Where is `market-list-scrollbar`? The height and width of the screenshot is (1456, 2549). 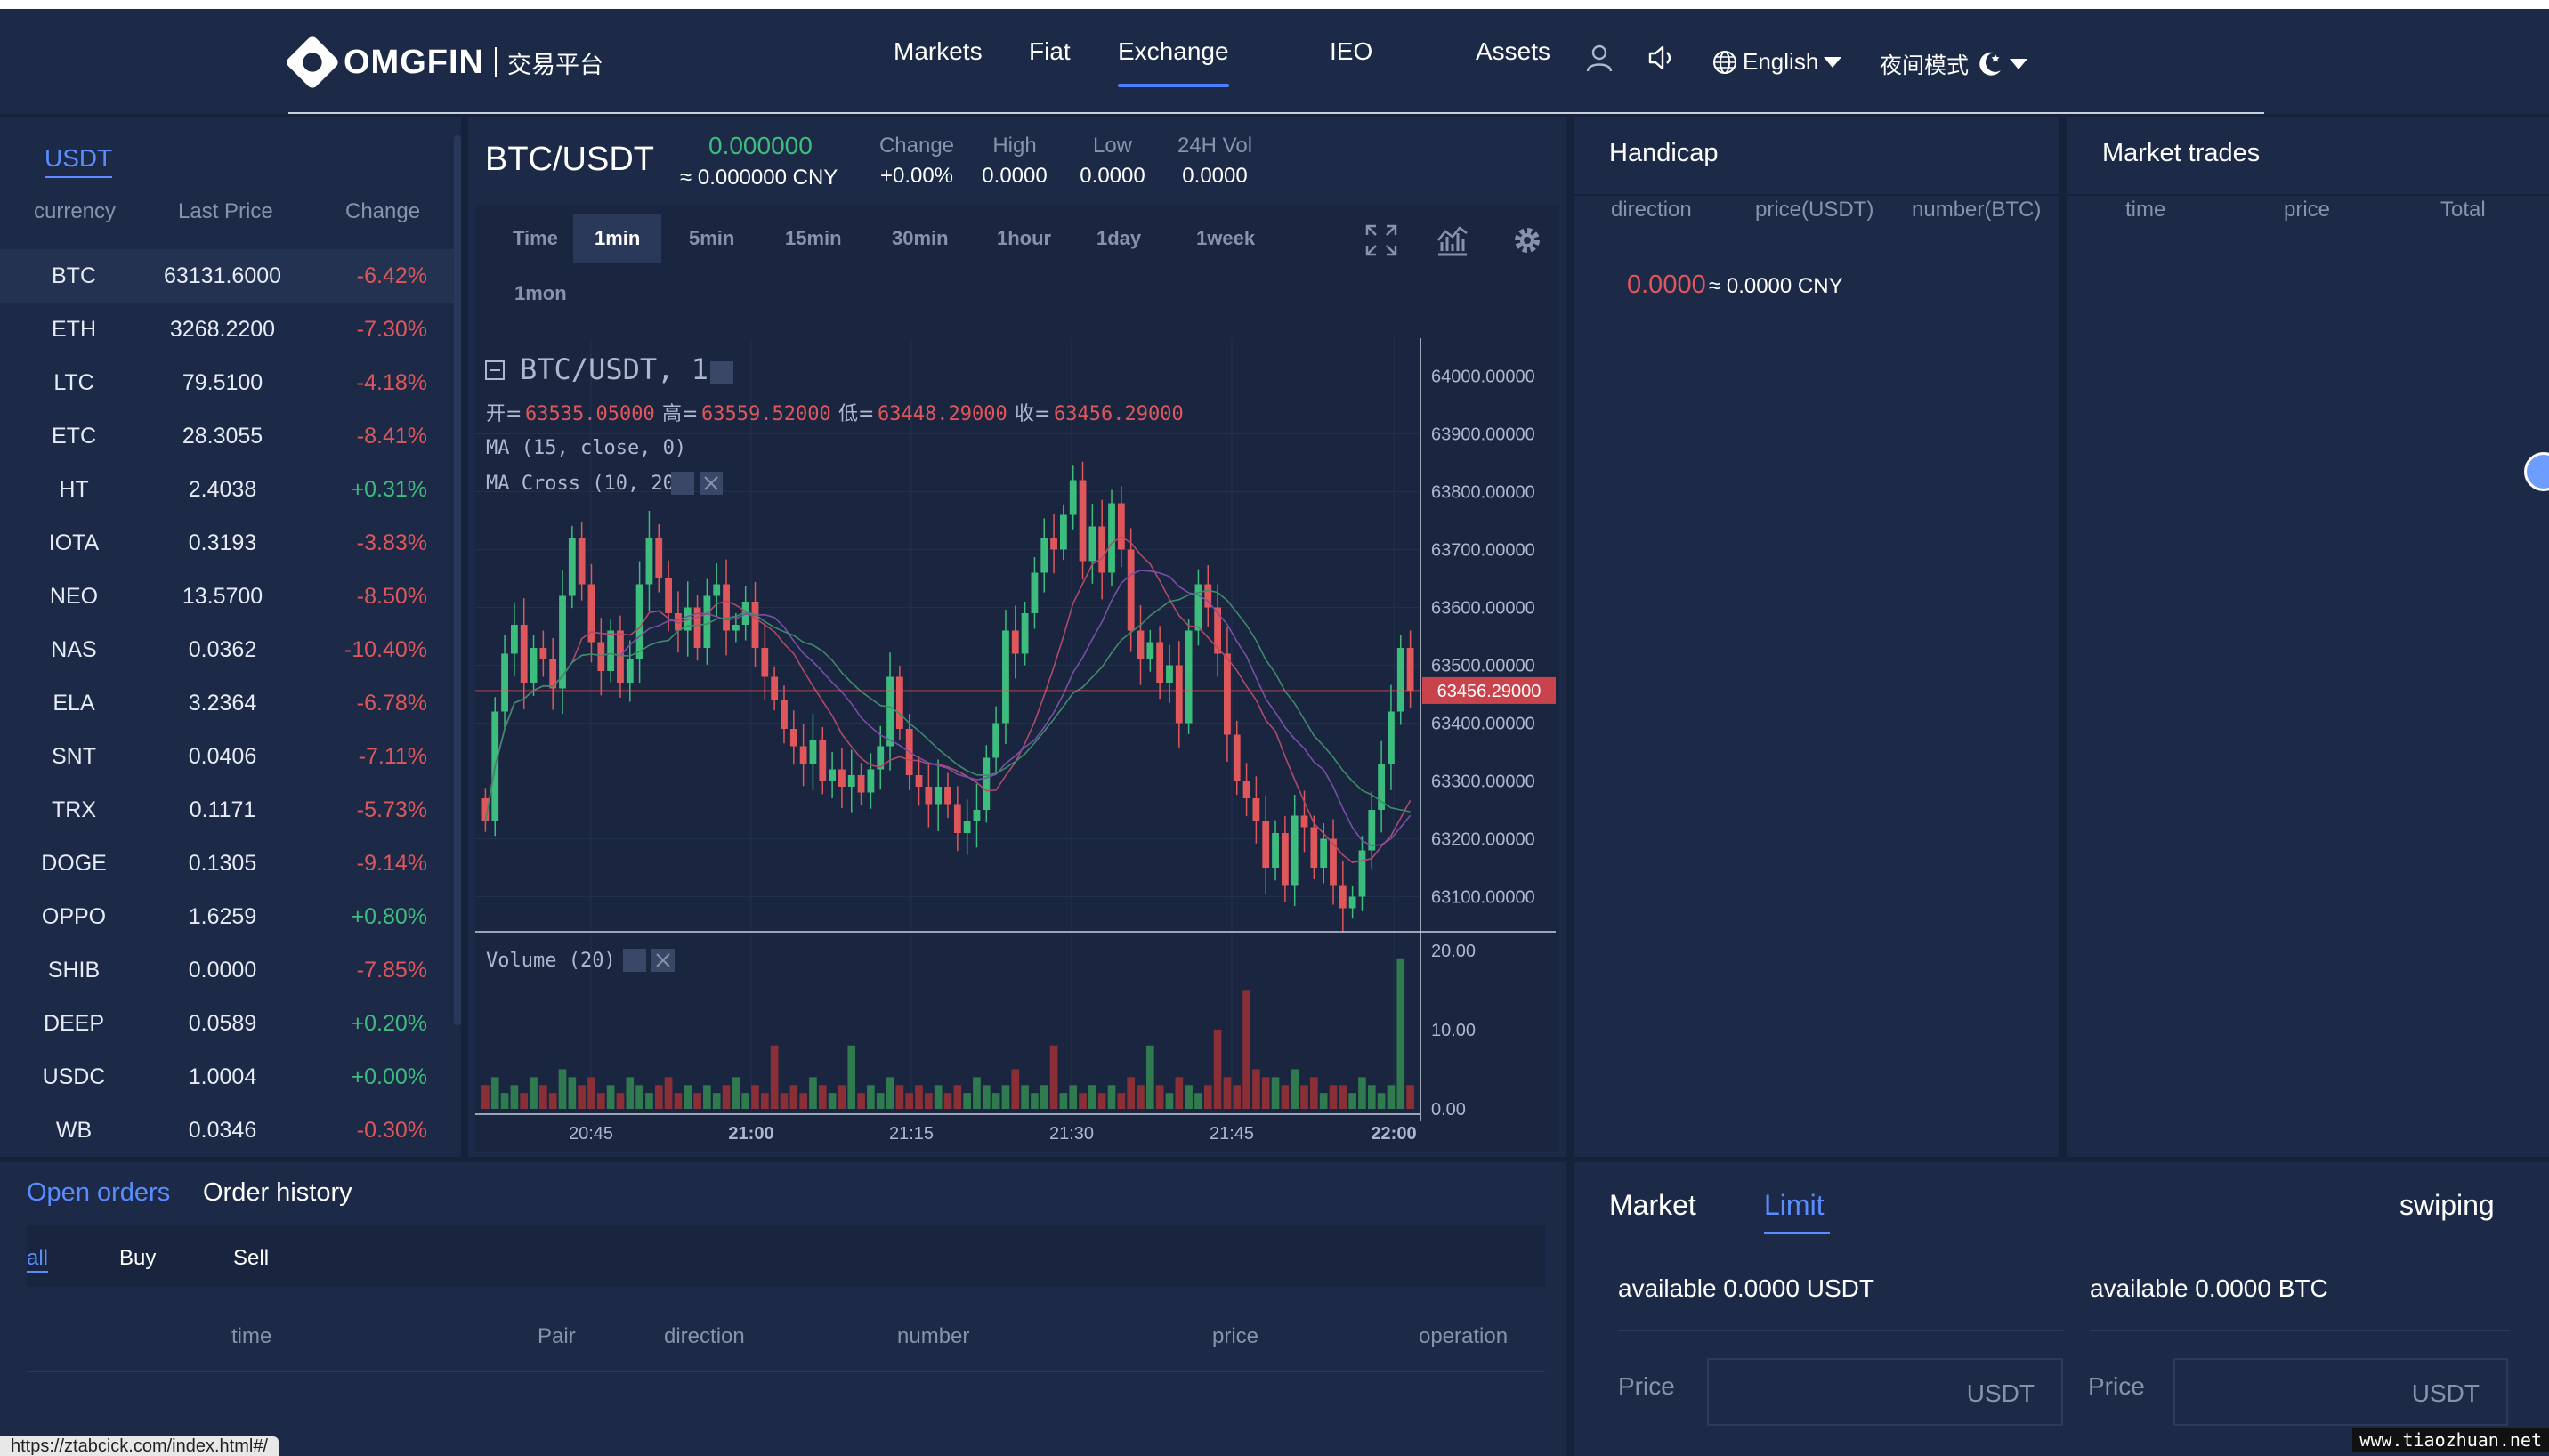 market-list-scrollbar is located at coordinates (458, 580).